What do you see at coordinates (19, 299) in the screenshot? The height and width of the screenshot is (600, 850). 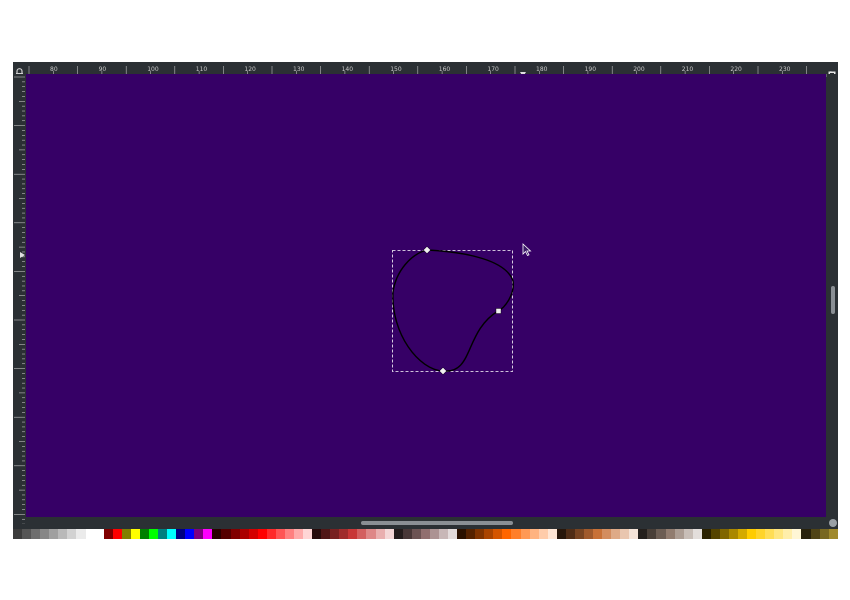 I see `vertical-ruler` at bounding box center [19, 299].